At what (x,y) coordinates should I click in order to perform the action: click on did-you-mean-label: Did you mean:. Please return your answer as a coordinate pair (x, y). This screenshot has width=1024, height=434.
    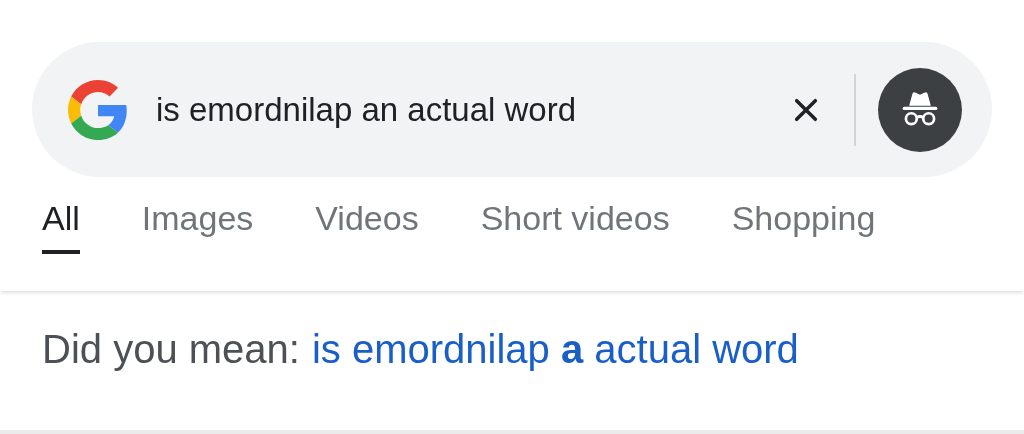
    Looking at the image, I should click on (171, 349).